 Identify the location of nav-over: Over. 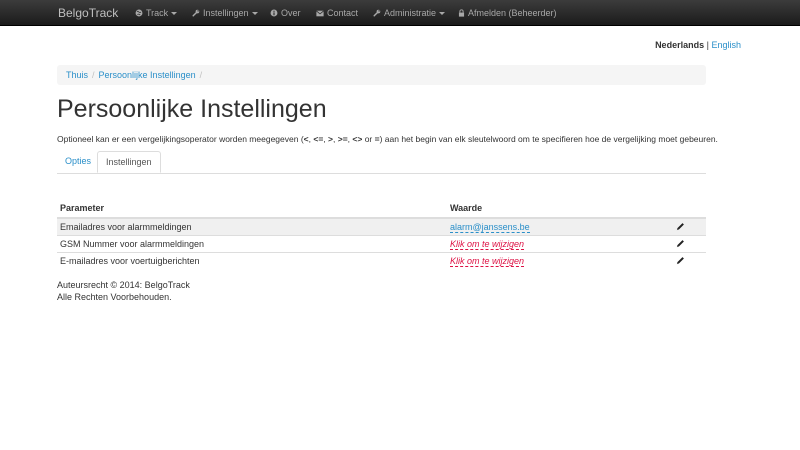
(285, 13).